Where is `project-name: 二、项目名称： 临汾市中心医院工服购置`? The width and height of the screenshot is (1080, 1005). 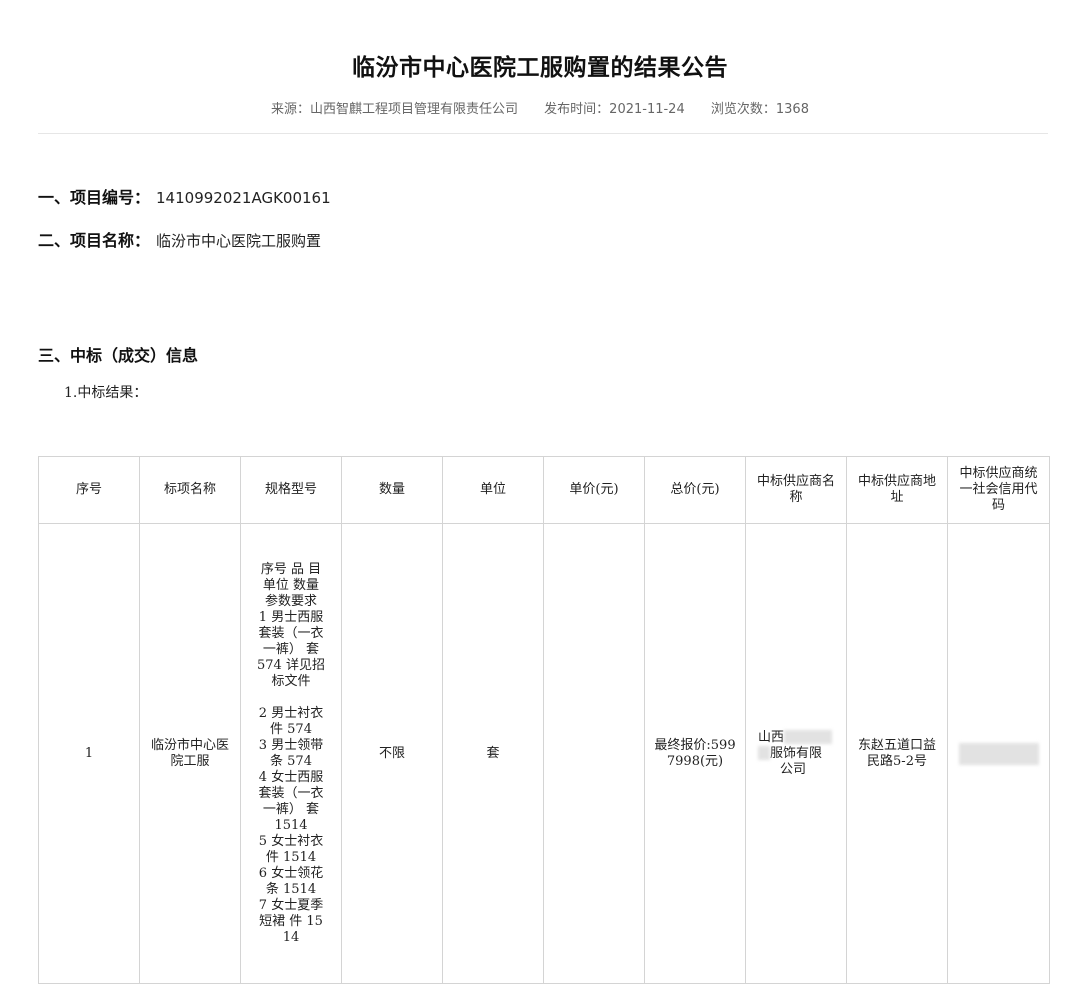 project-name: 二、项目名称： 临汾市中心医院工服购置 is located at coordinates (179, 239).